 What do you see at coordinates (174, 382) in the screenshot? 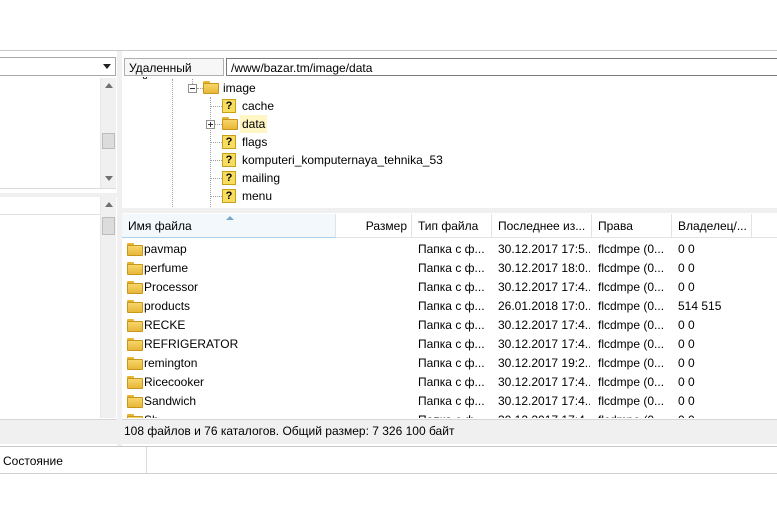
I see `file-name: Ricecooker` at bounding box center [174, 382].